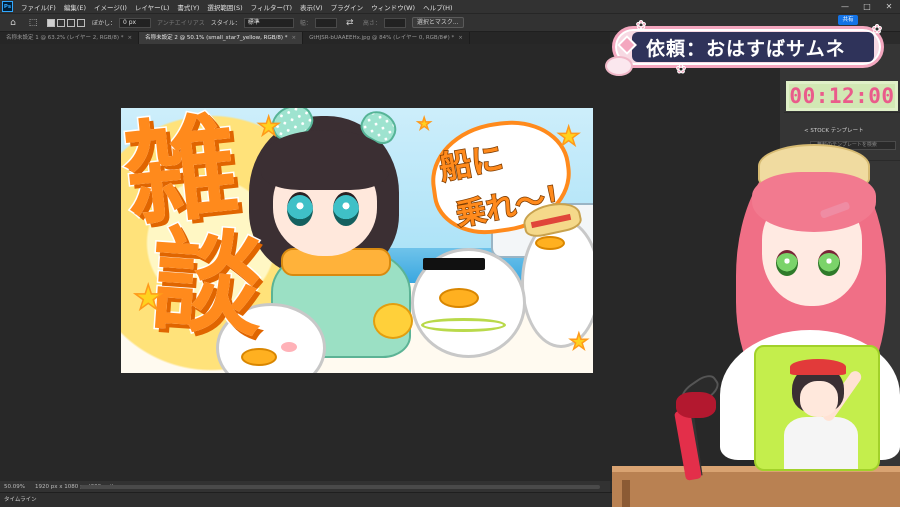 The height and width of the screenshot is (507, 900). I want to click on swim-ring, so click(463, 325).